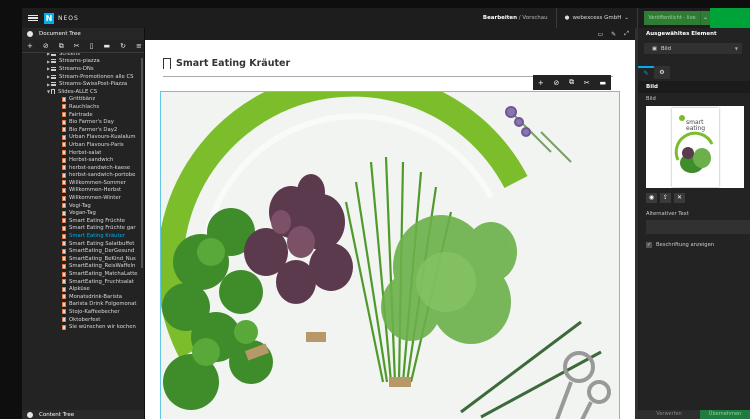 This screenshot has width=750, height=419. Describe the element at coordinates (83, 145) in the screenshot. I see `tree-item: Urban Flavours-Paris` at that location.